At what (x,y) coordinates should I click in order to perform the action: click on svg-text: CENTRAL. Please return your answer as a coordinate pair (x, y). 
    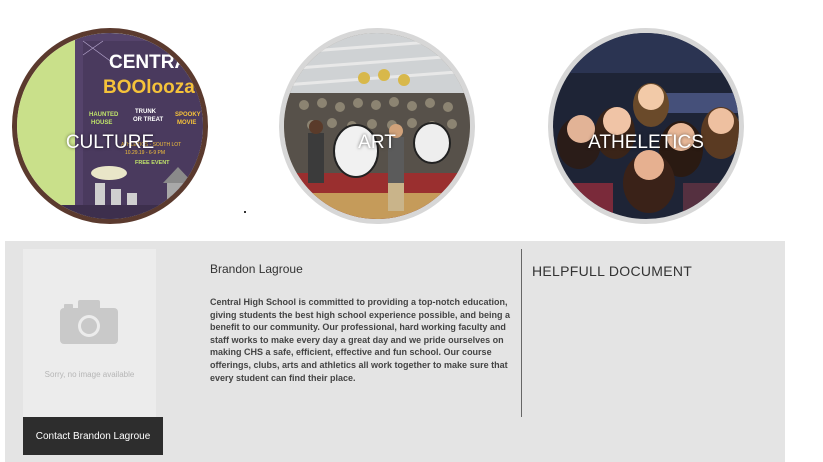
    Looking at the image, I should click on (154, 62).